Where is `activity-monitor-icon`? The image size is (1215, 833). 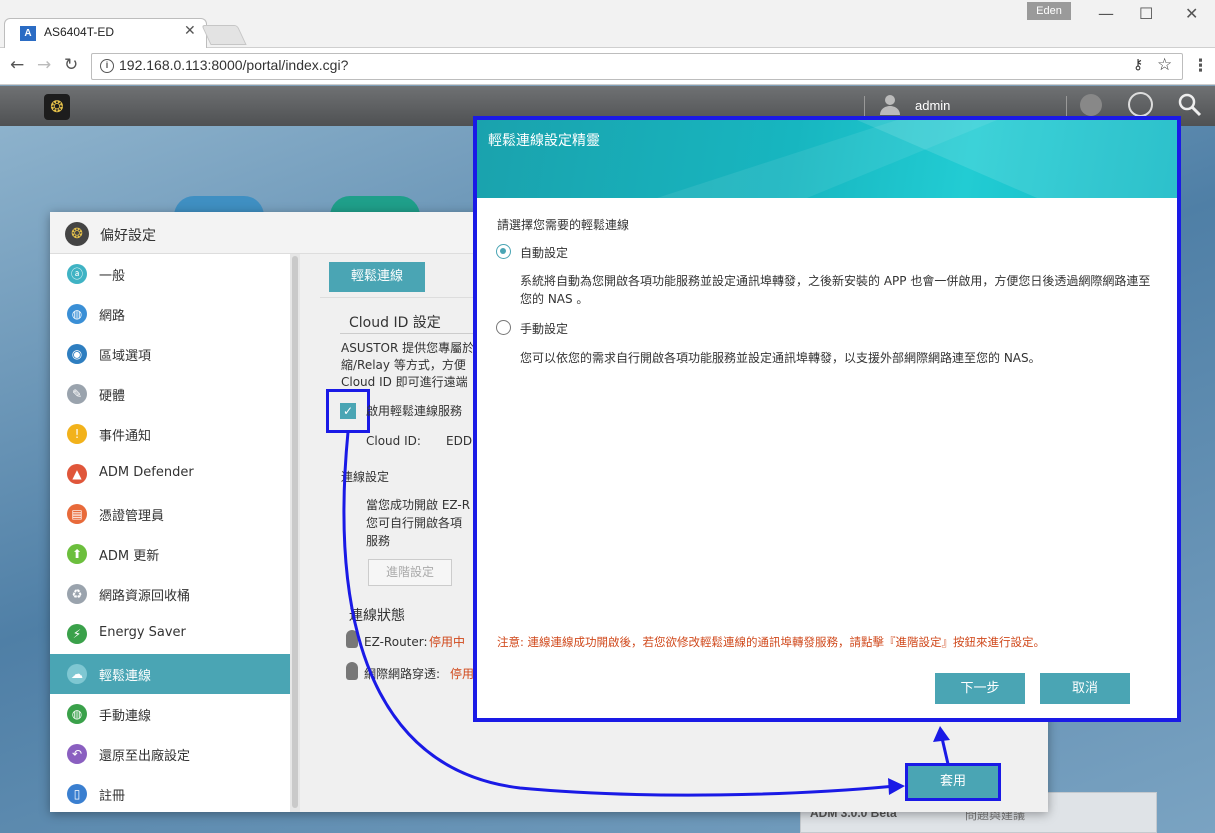 activity-monitor-icon is located at coordinates (1140, 104).